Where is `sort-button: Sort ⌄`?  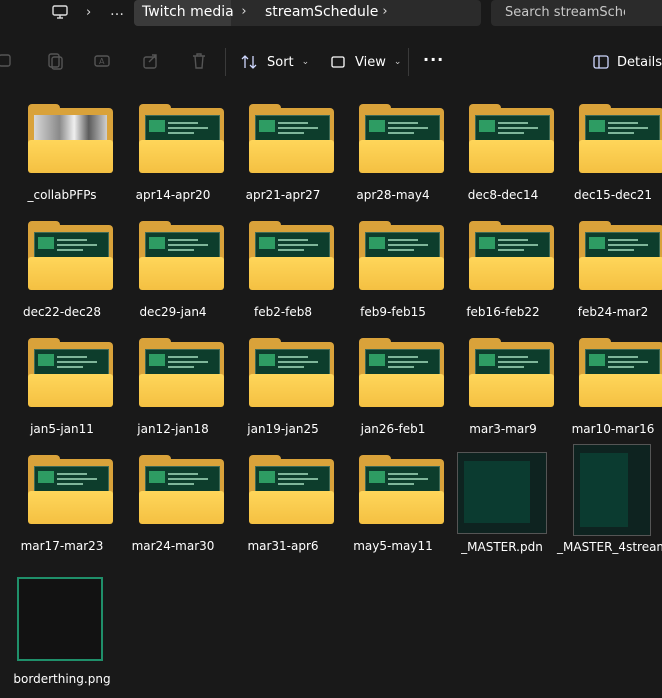 sort-button: Sort ⌄ is located at coordinates (275, 62).